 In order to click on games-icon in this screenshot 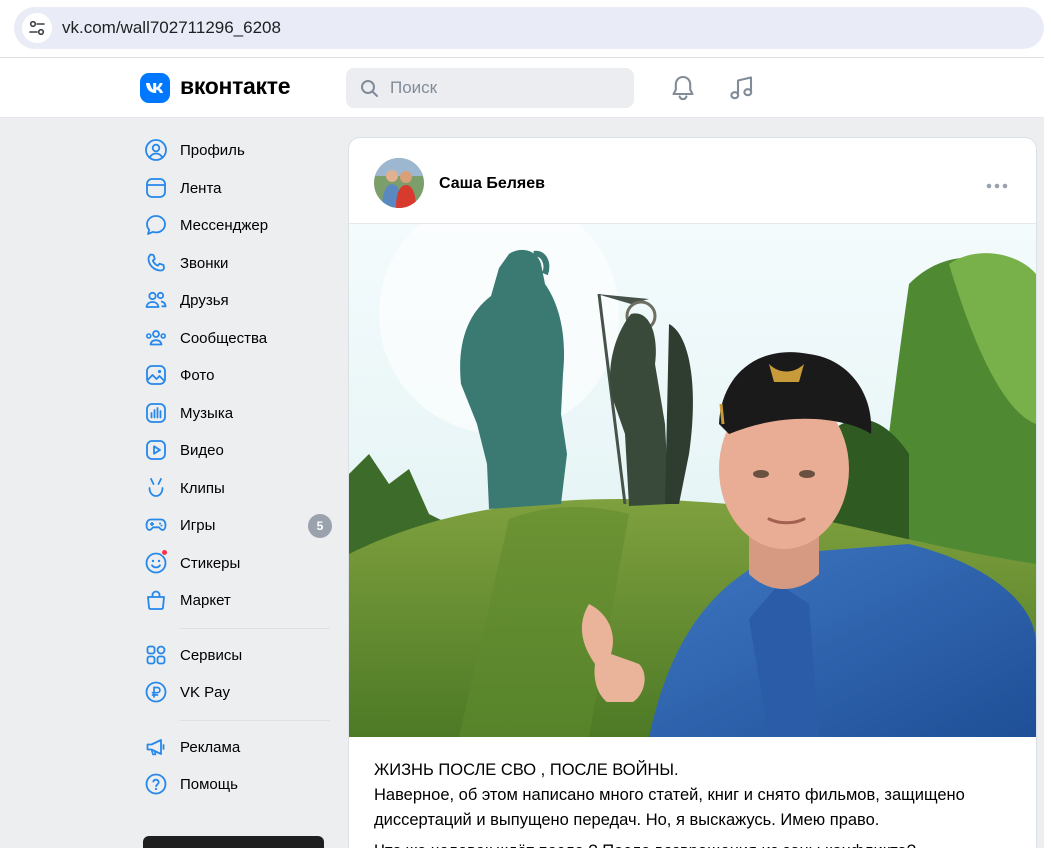, I will do `click(156, 524)`.